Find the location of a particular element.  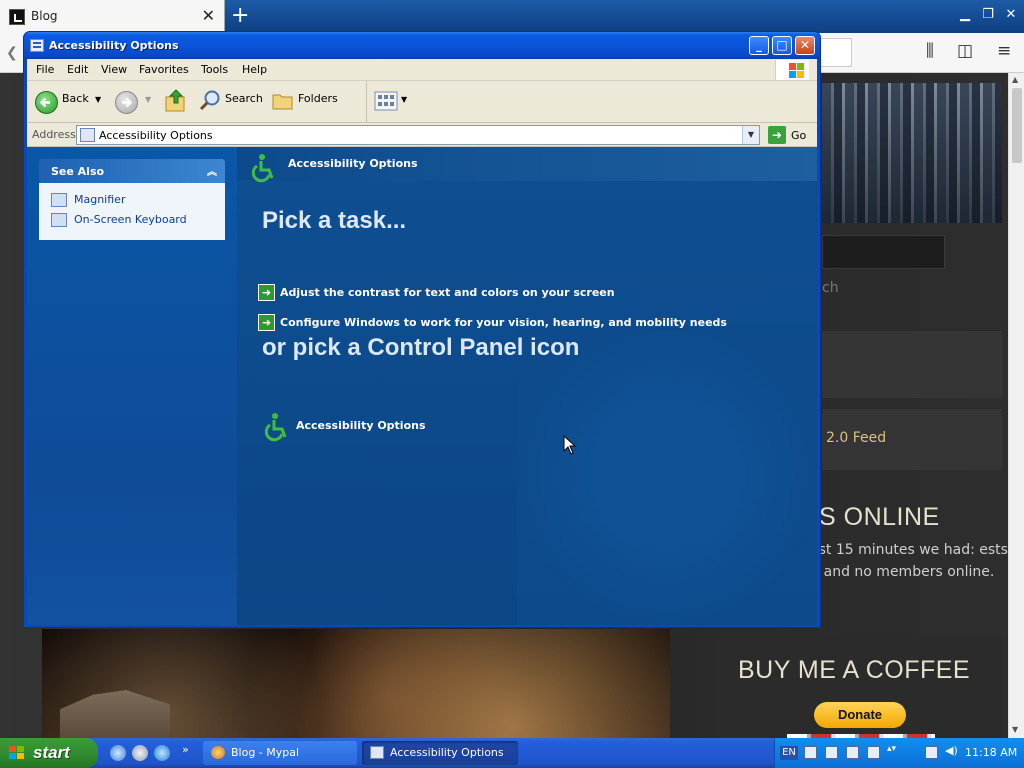

go-button: ➜ Go is located at coordinates (789, 135).